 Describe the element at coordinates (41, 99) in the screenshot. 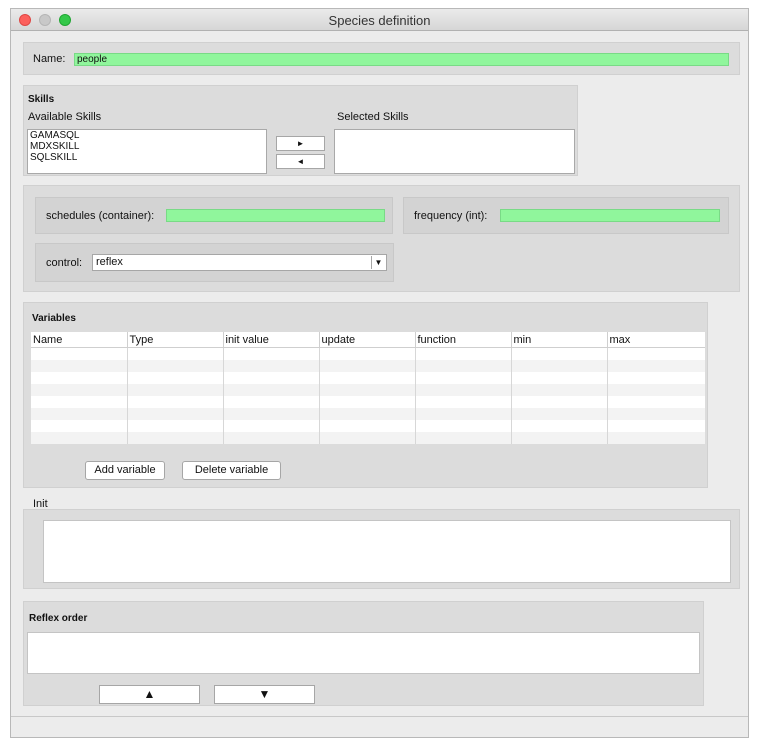

I see `skills-heading: Skills` at that location.